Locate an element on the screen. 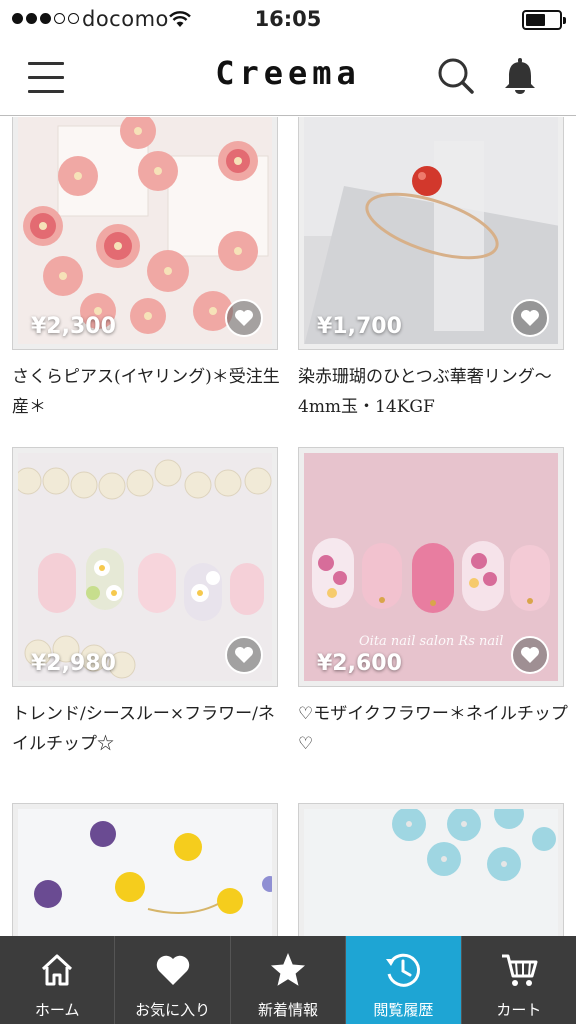 This screenshot has width=576, height=1024. shop-watermark: Oita nail salon Rs nail is located at coordinates (431, 641).